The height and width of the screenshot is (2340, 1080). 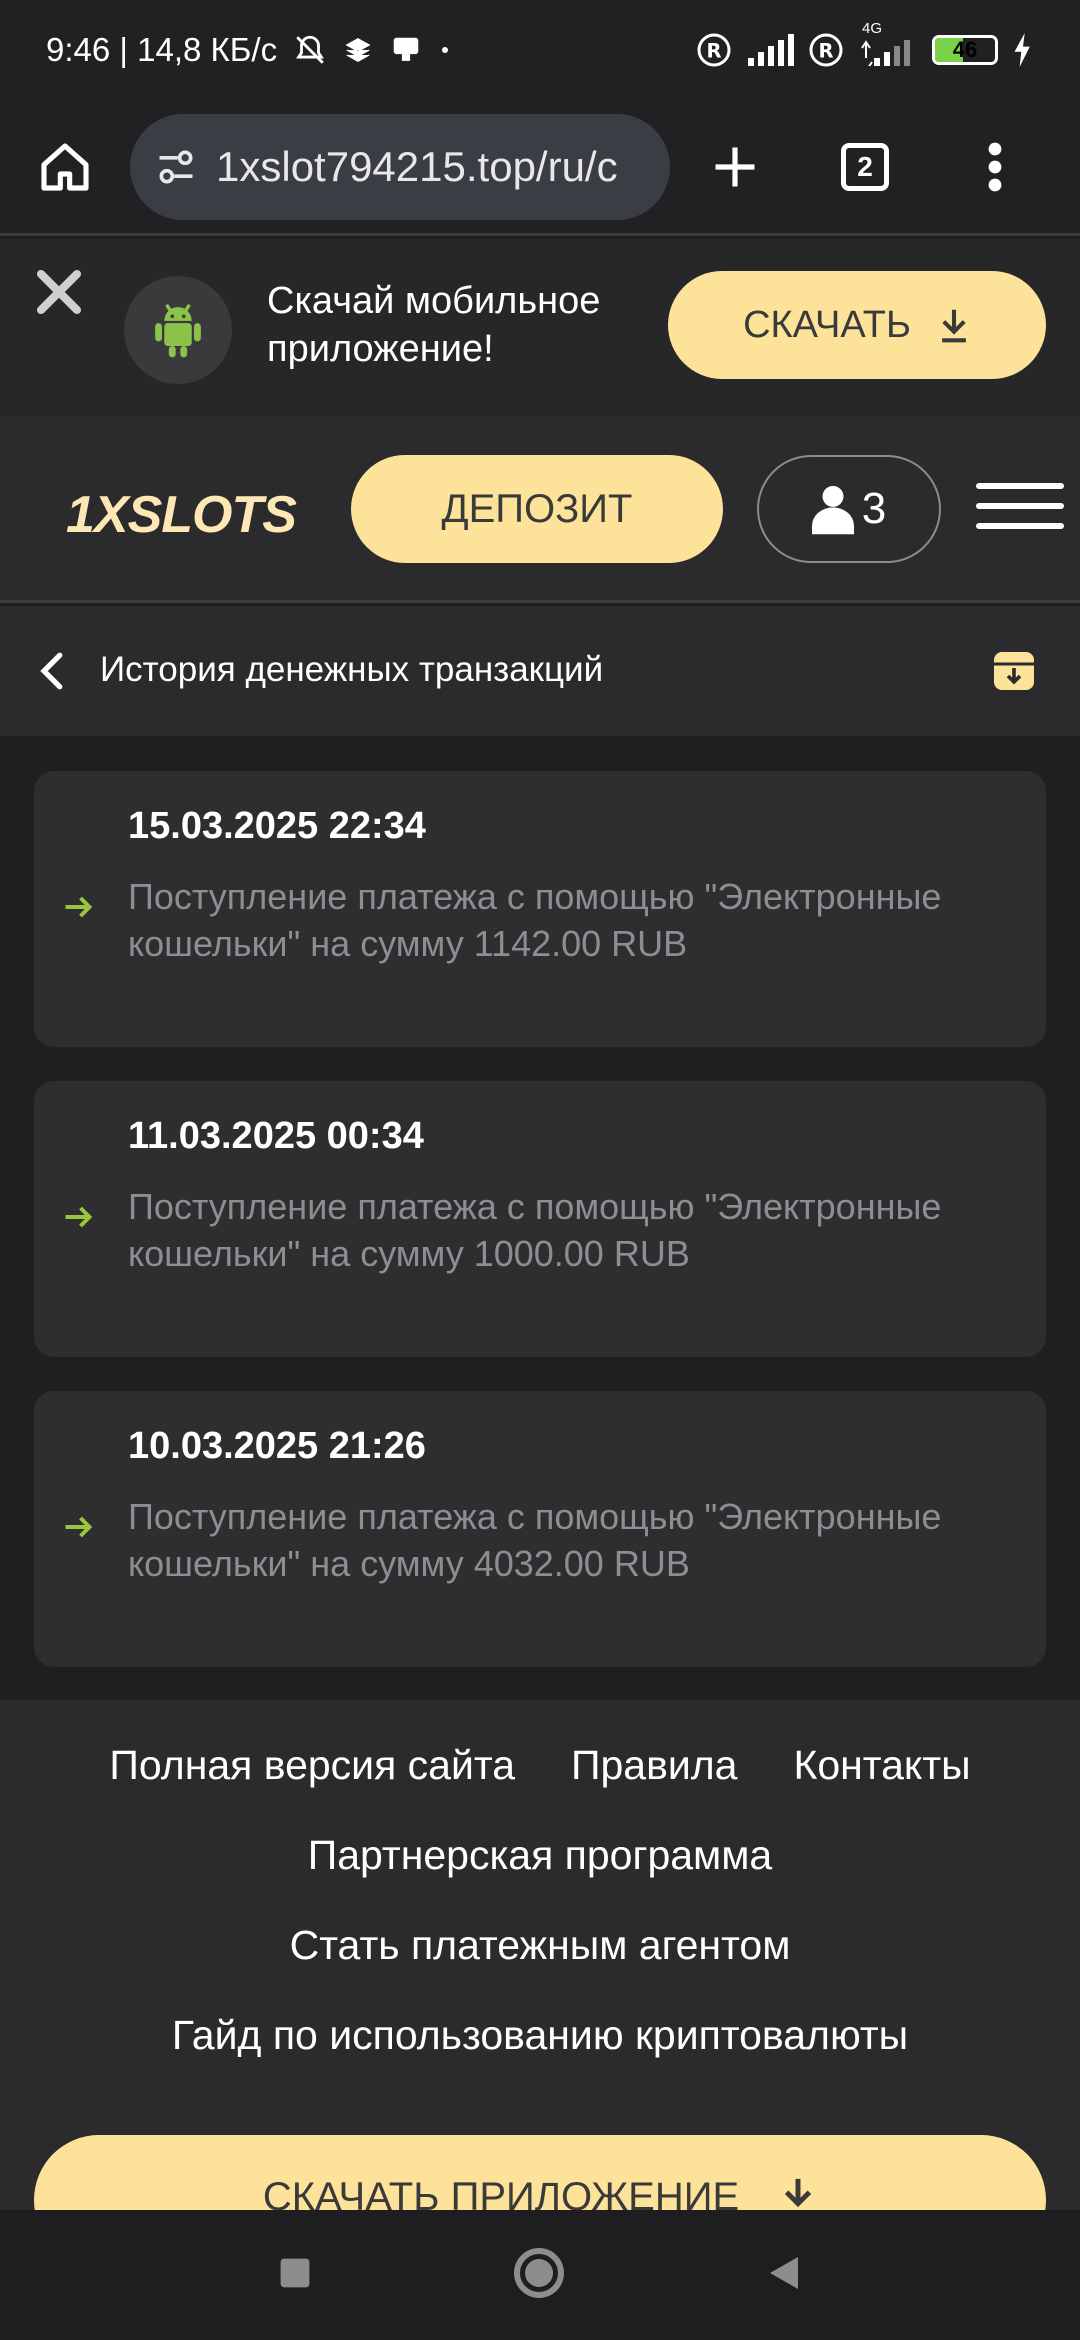 I want to click on page-title-bar: История денежных транзакций, so click(x=540, y=671).